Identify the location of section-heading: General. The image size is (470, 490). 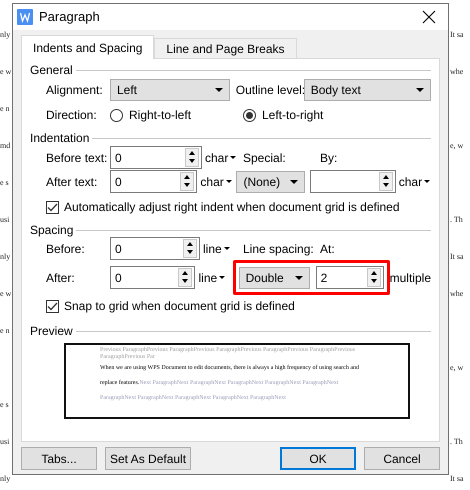
(51, 70).